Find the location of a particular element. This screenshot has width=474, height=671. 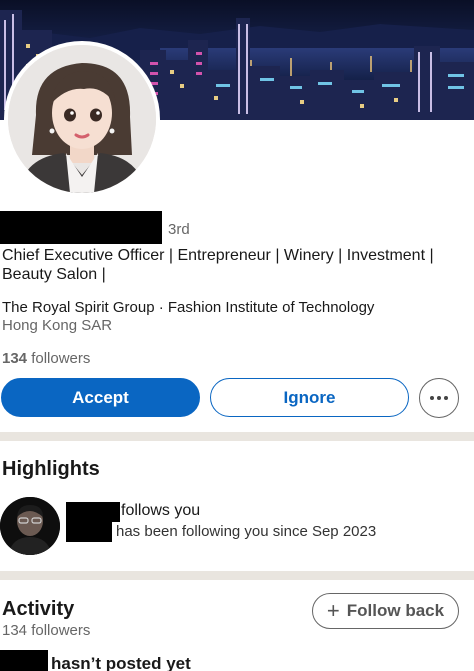

profile-followers: 134 followers is located at coordinates (46, 358).